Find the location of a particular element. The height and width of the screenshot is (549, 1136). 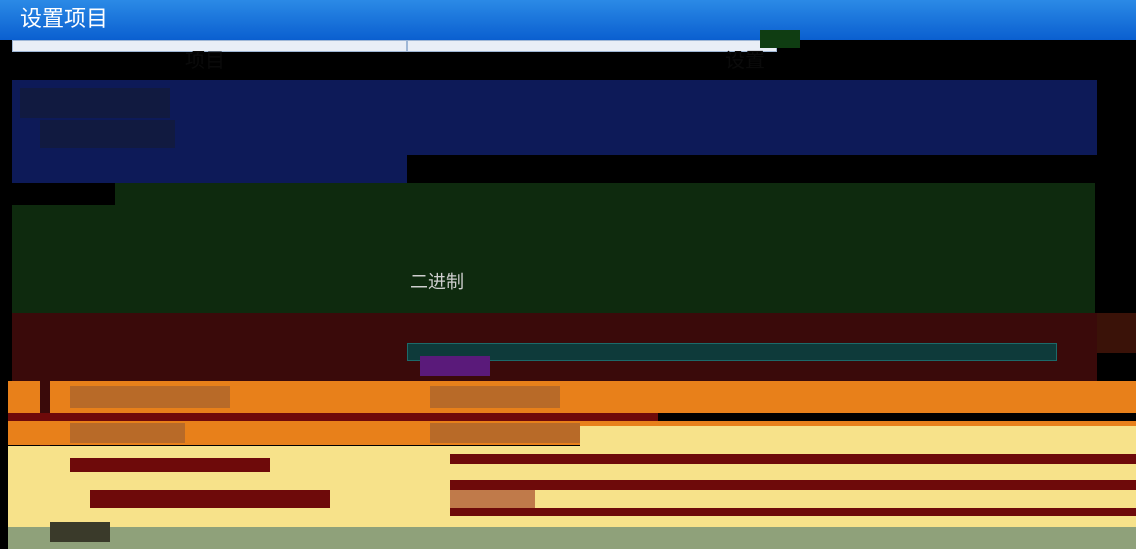

binary-value: 二进制 is located at coordinates (437, 282).